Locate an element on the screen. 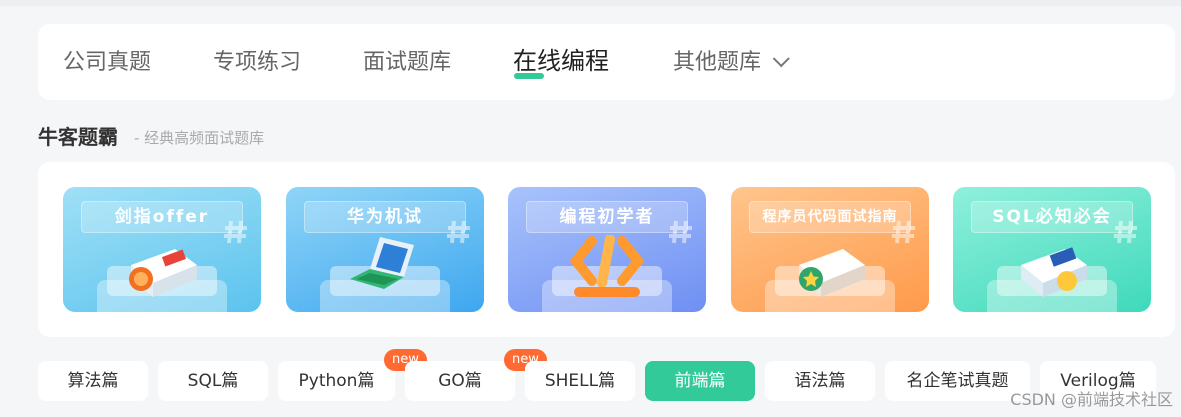 The width and height of the screenshot is (1181, 417). banner-sql-must-know: SQL必知必会 is located at coordinates (1052, 249).